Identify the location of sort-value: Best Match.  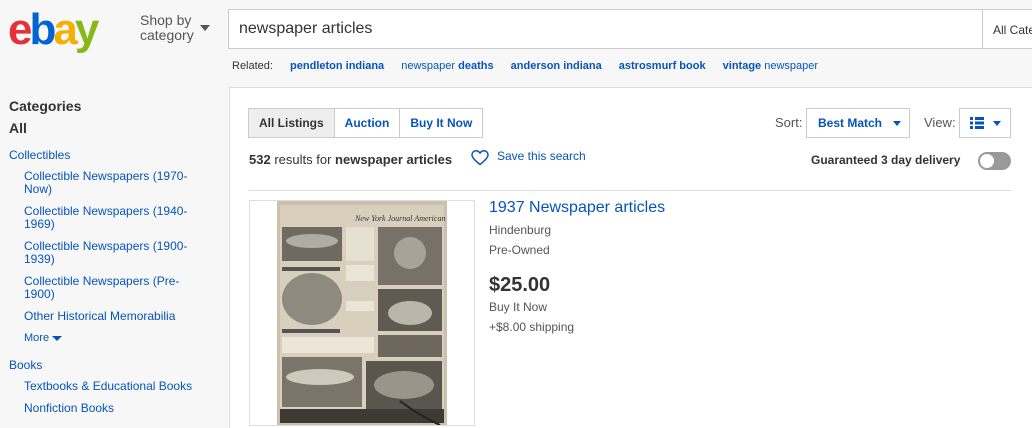
(850, 123).